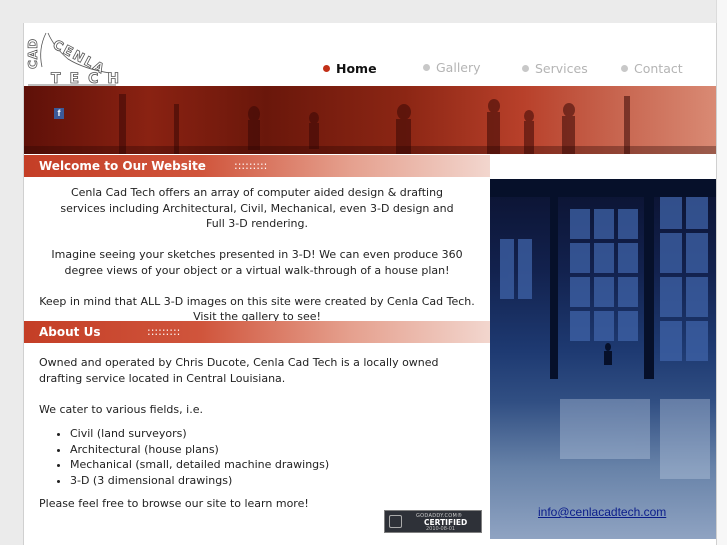  I want to click on nav-item-home: Home, so click(350, 68).